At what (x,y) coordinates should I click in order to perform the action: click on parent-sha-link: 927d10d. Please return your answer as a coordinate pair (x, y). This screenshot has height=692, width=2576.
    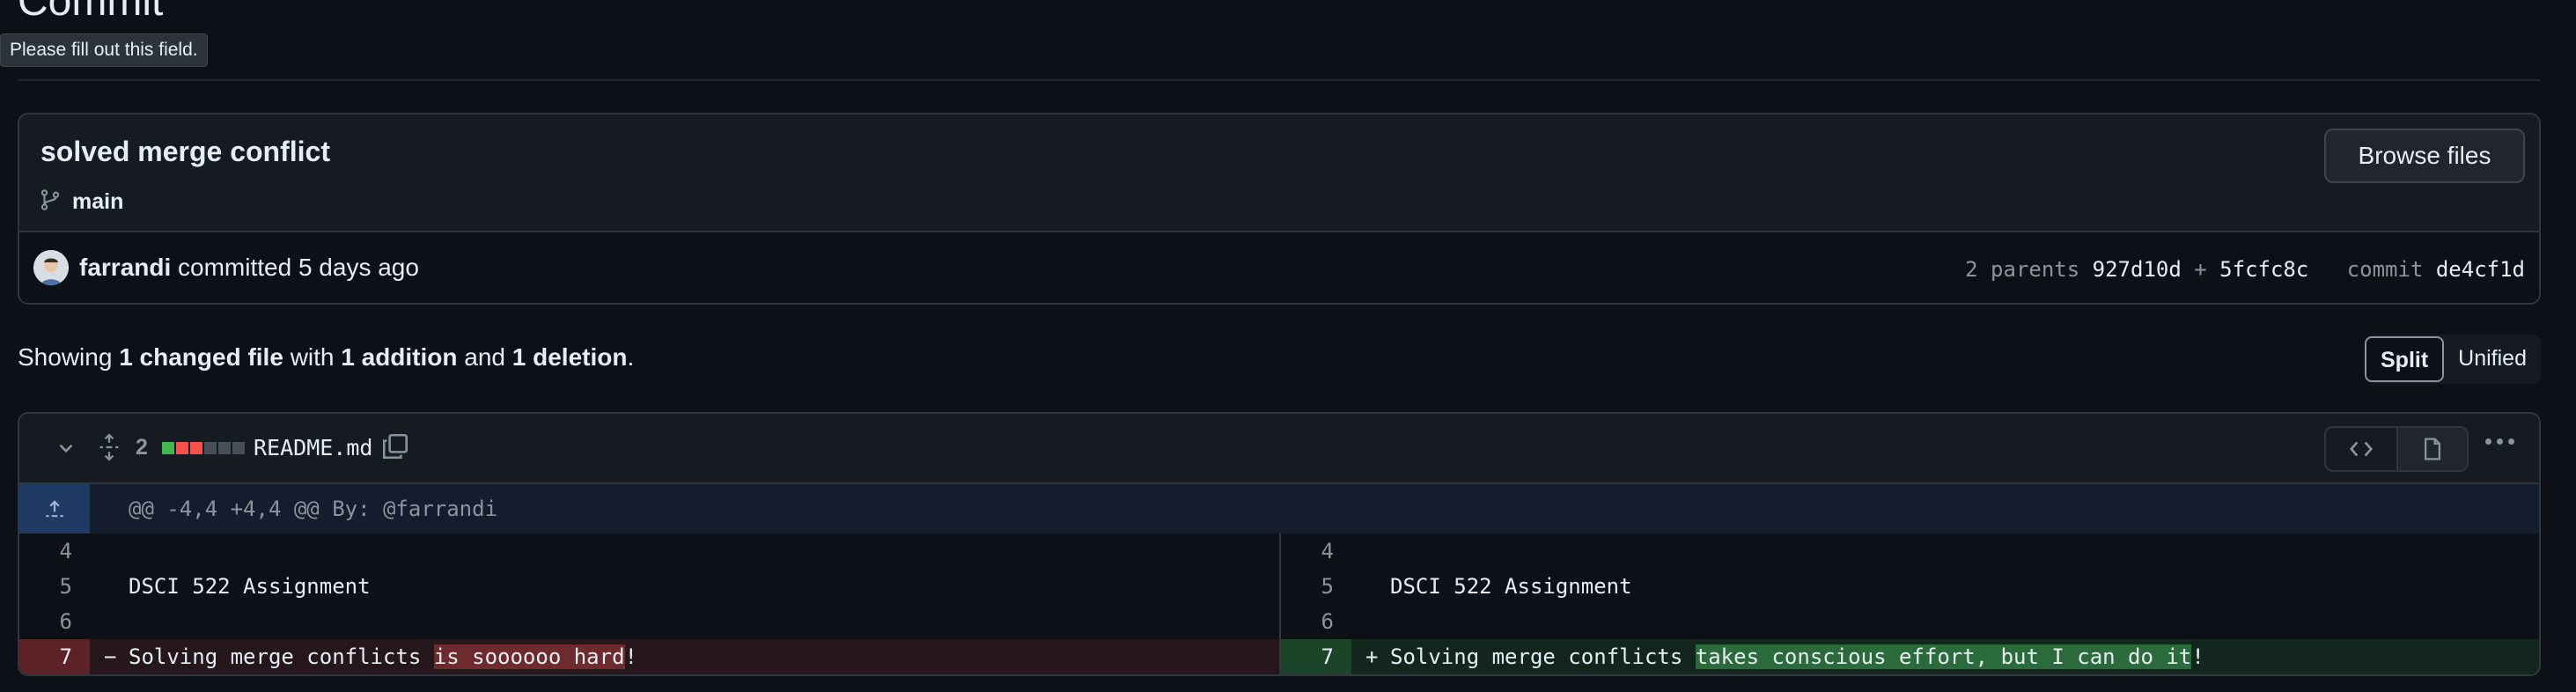
    Looking at the image, I should click on (2137, 269).